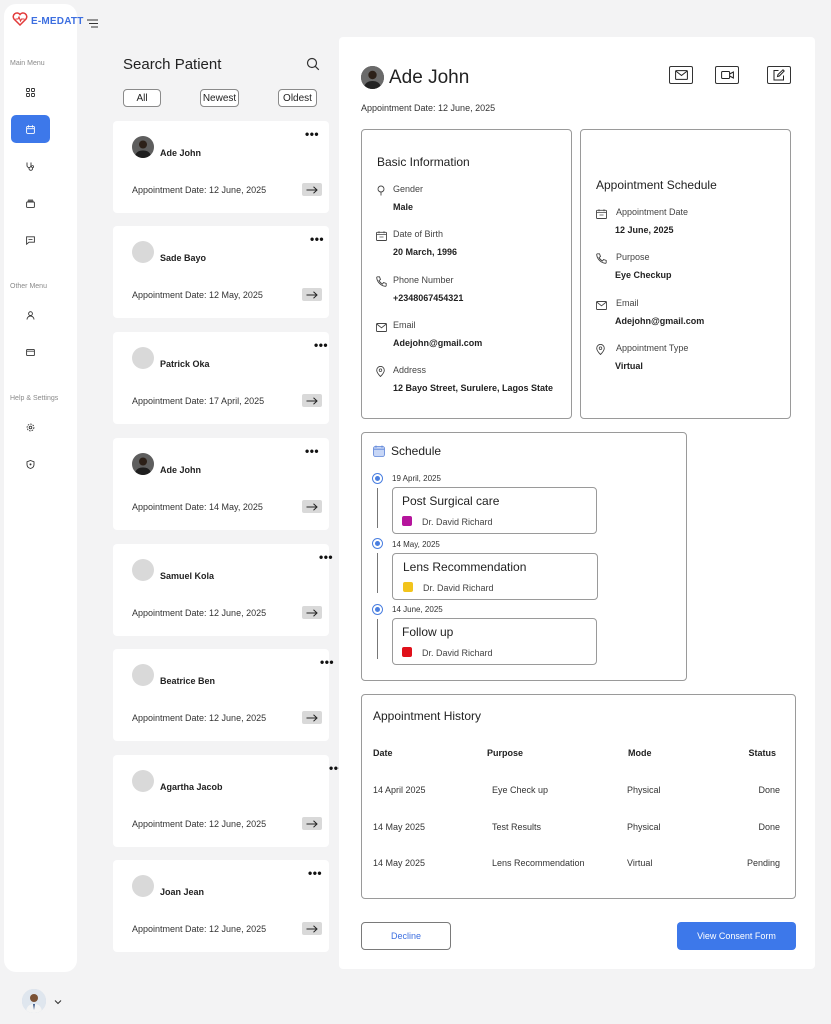 The image size is (831, 1024). What do you see at coordinates (465, 567) in the screenshot?
I see `schedule-item-title: Lens Recommendation` at bounding box center [465, 567].